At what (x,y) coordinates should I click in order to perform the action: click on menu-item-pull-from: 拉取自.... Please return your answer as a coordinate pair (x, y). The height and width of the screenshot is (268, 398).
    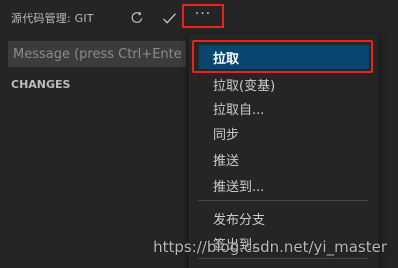
    Looking at the image, I should click on (284, 108).